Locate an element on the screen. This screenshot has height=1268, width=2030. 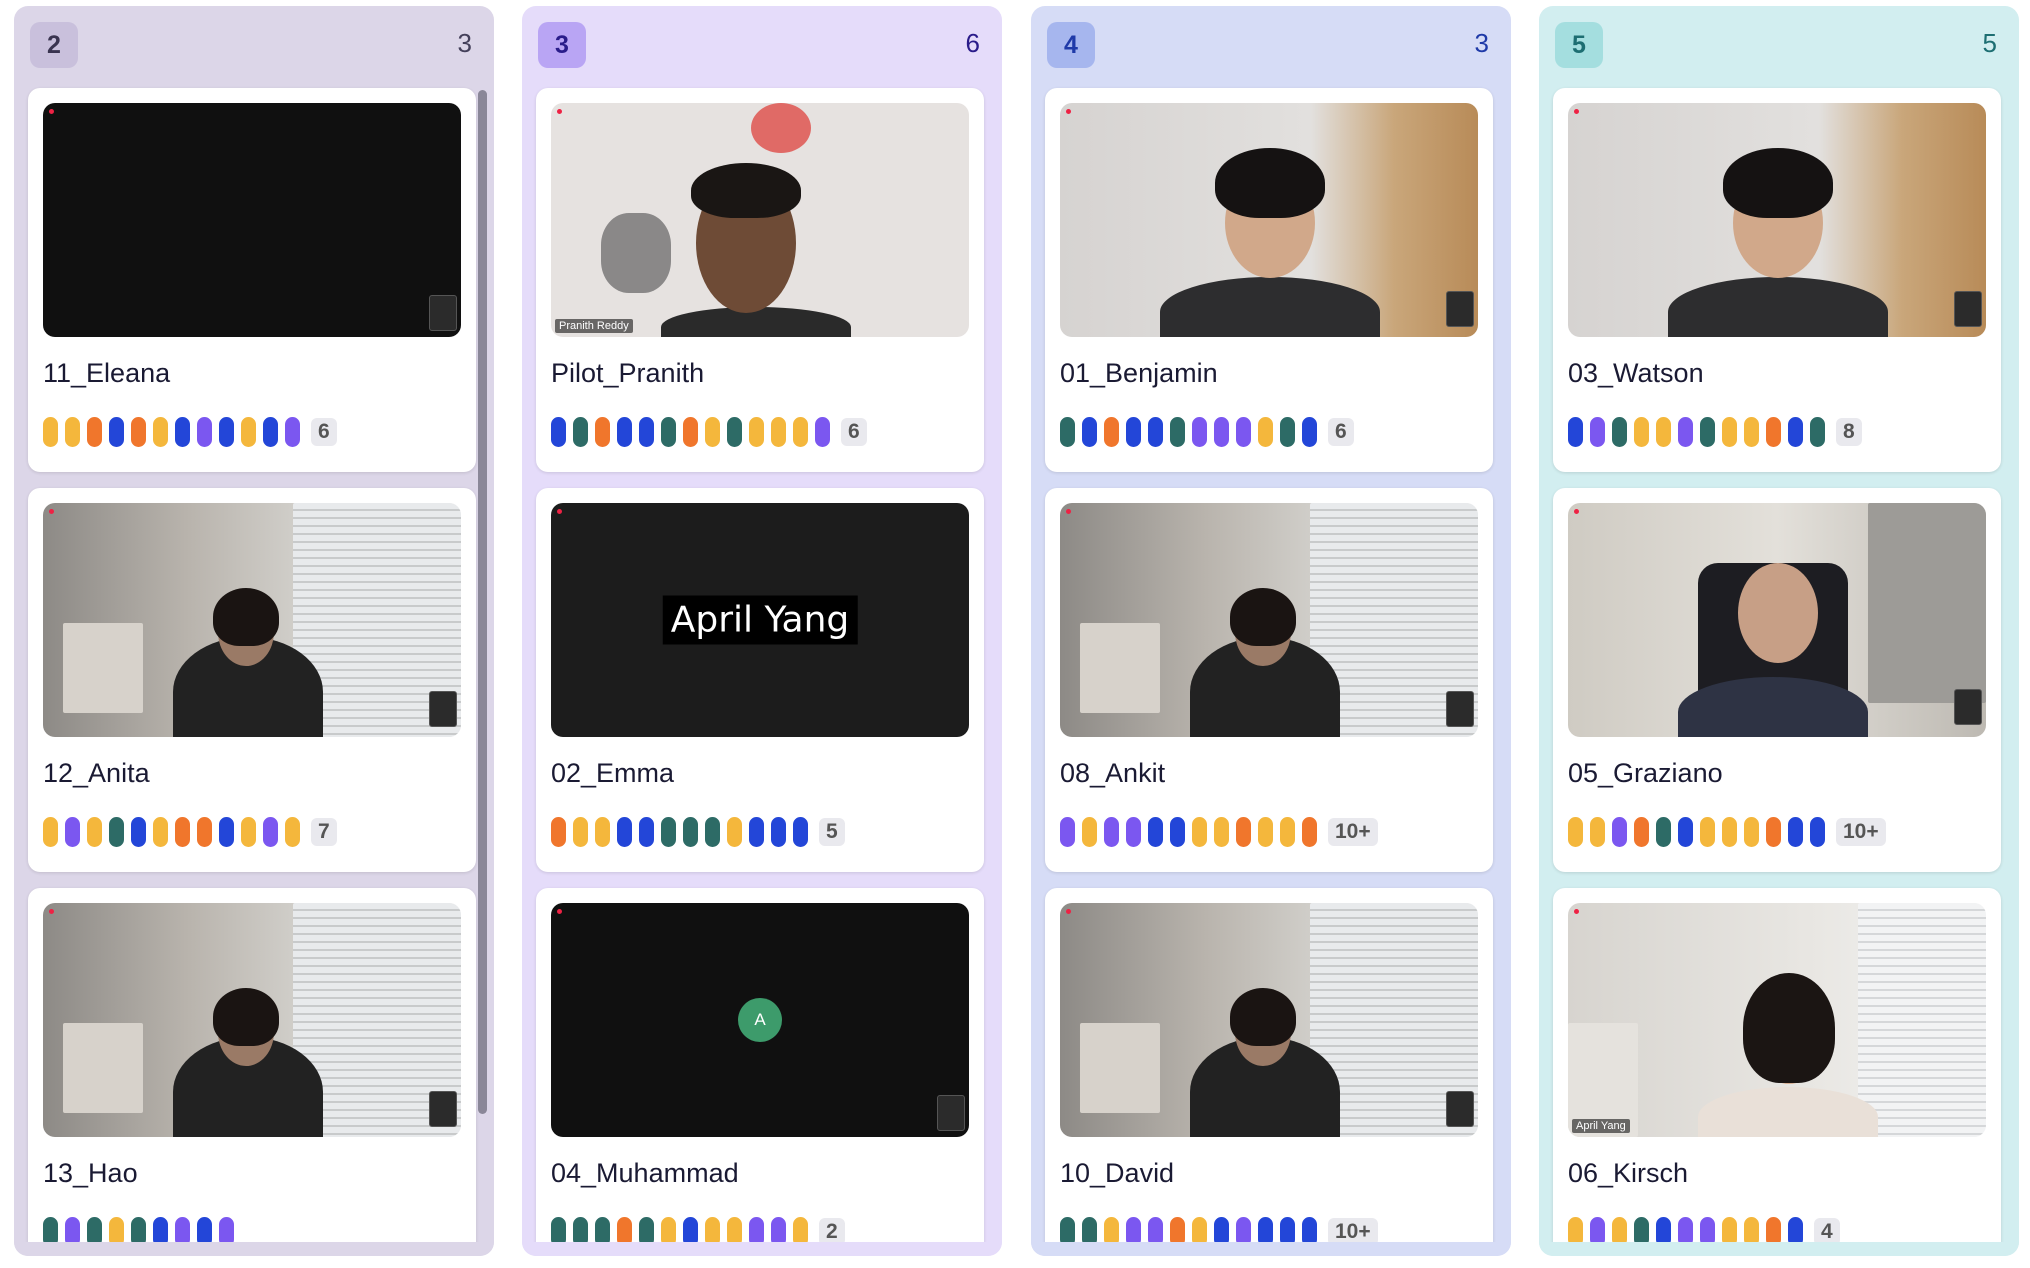
participant-card: April Yang 06_Kirsch 4 is located at coordinates (1777, 1072).